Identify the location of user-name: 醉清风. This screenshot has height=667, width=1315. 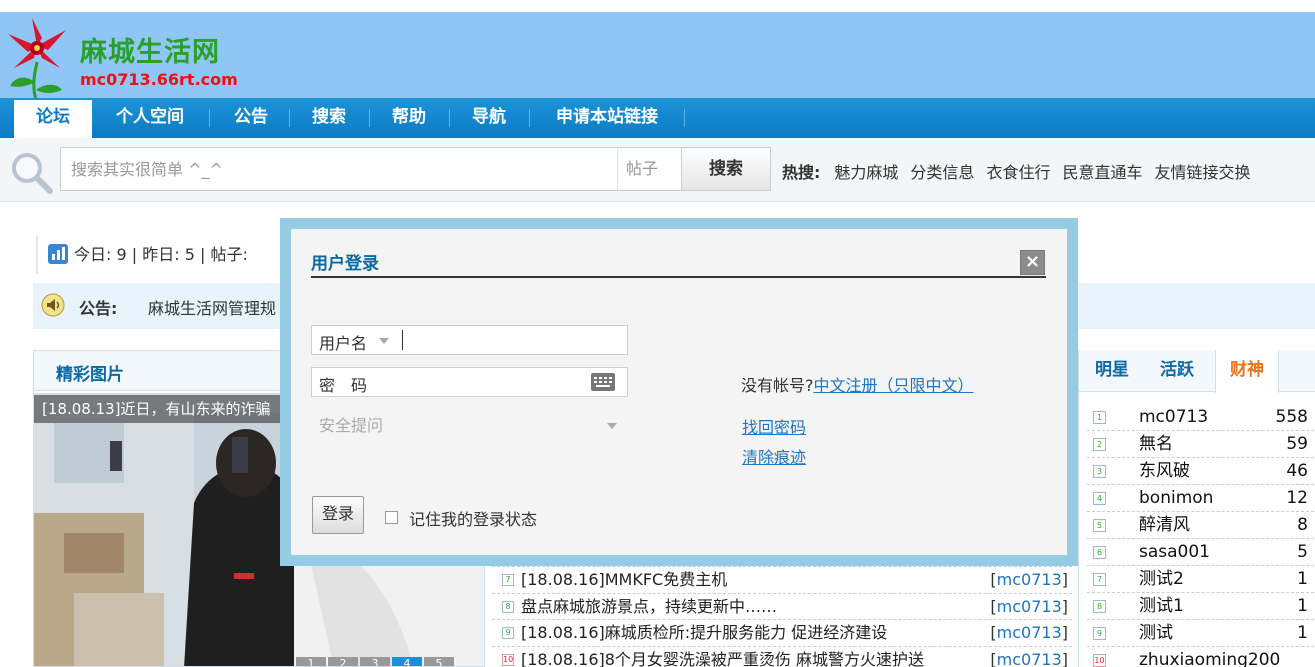
(1164, 525).